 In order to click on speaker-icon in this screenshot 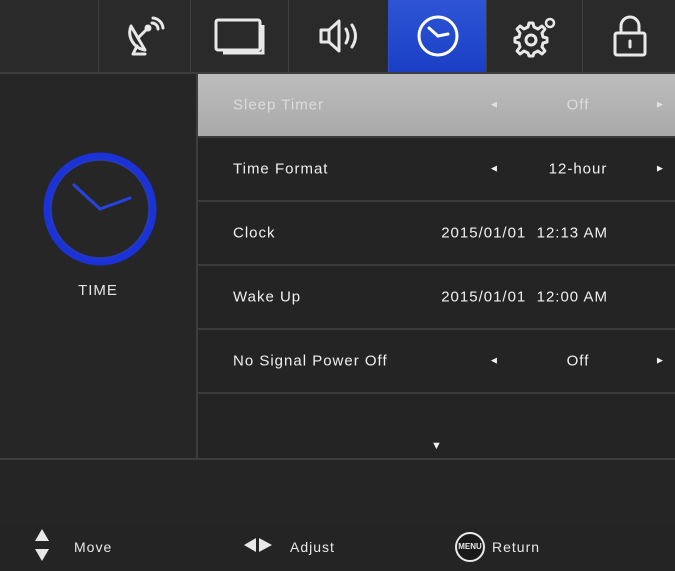, I will do `click(339, 36)`.